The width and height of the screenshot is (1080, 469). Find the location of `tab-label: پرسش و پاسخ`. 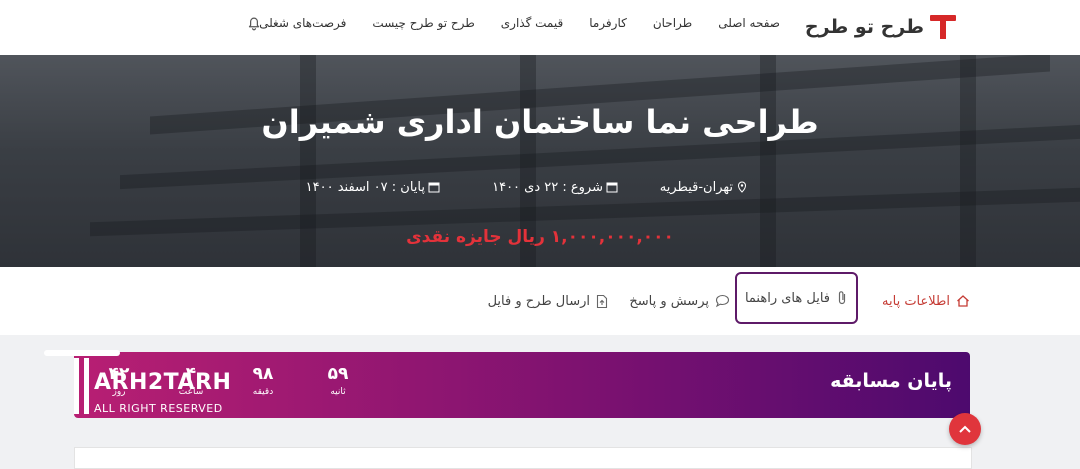

tab-label: پرسش و پاسخ is located at coordinates (669, 301).